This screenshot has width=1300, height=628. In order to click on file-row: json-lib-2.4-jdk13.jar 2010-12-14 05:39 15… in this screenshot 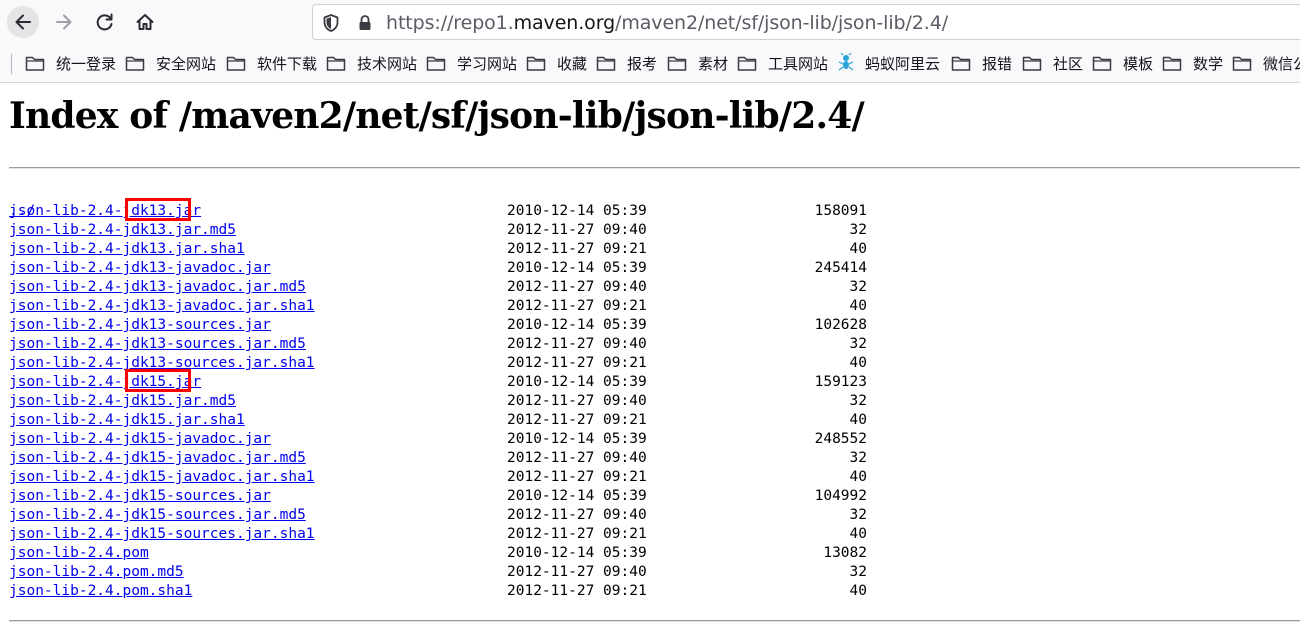, I will do `click(438, 211)`.